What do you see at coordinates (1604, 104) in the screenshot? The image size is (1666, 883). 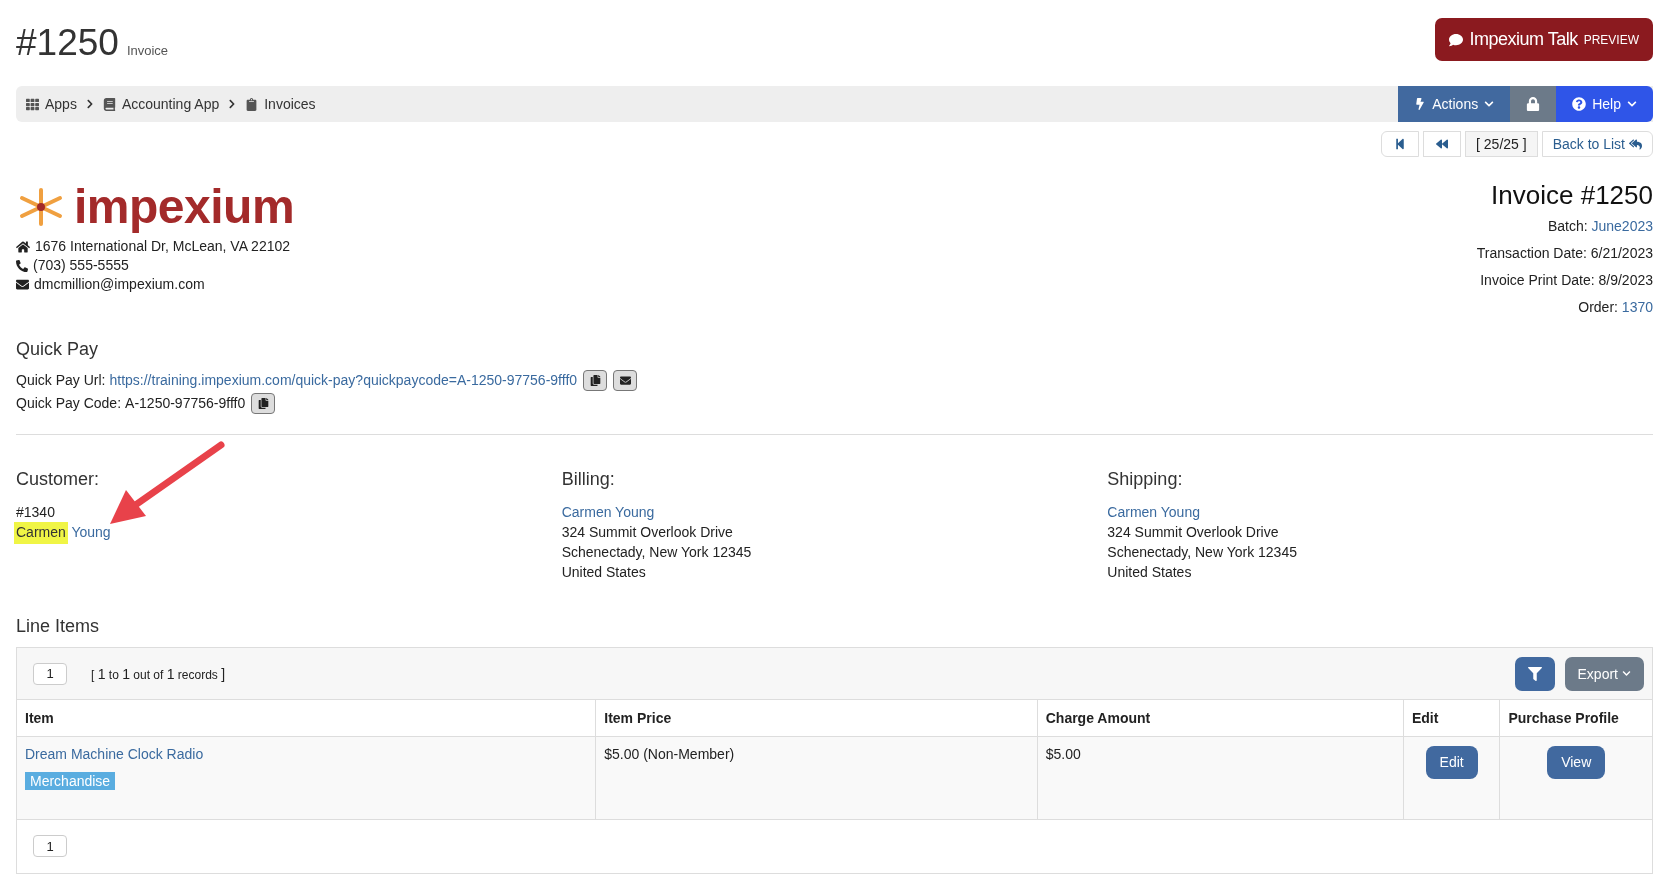 I see `help-button: Help` at bounding box center [1604, 104].